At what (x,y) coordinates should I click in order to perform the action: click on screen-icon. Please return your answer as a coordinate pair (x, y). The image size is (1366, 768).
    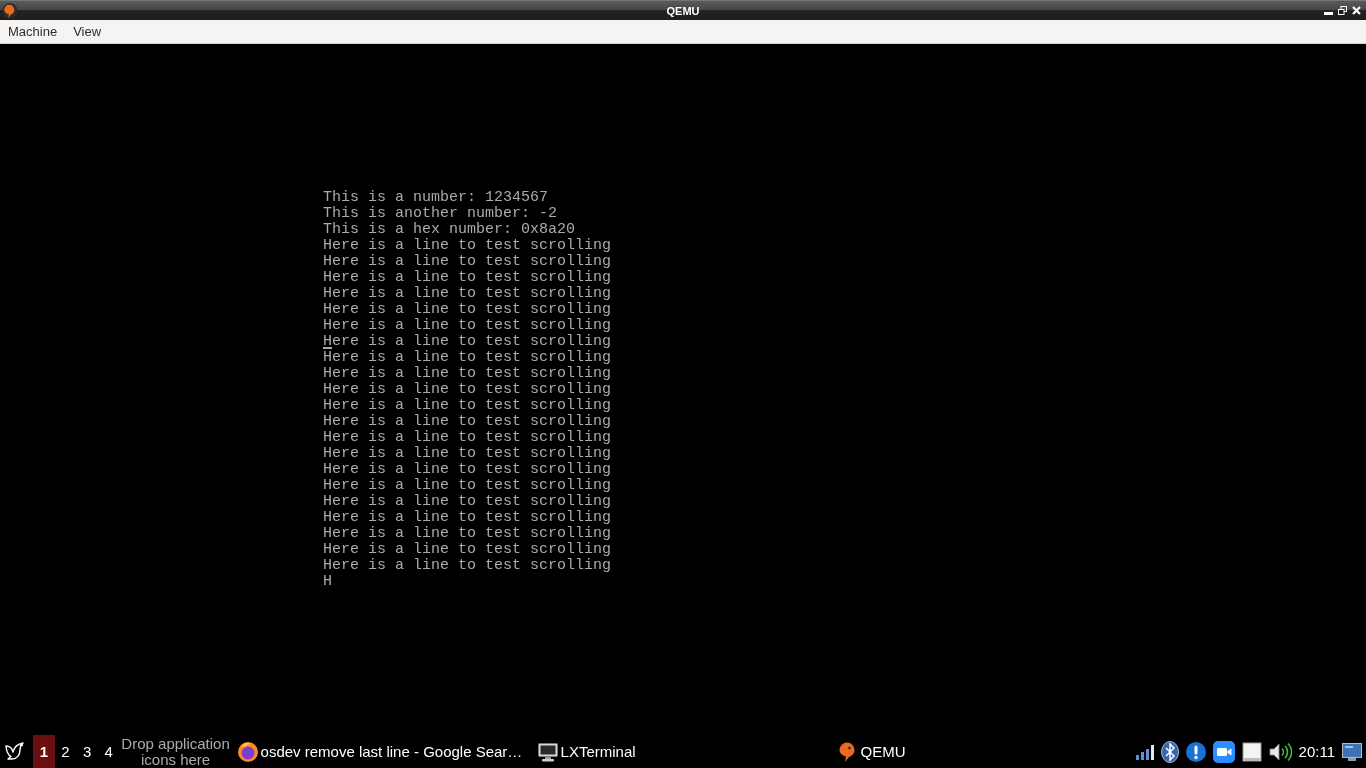
    Looking at the image, I should click on (1352, 751).